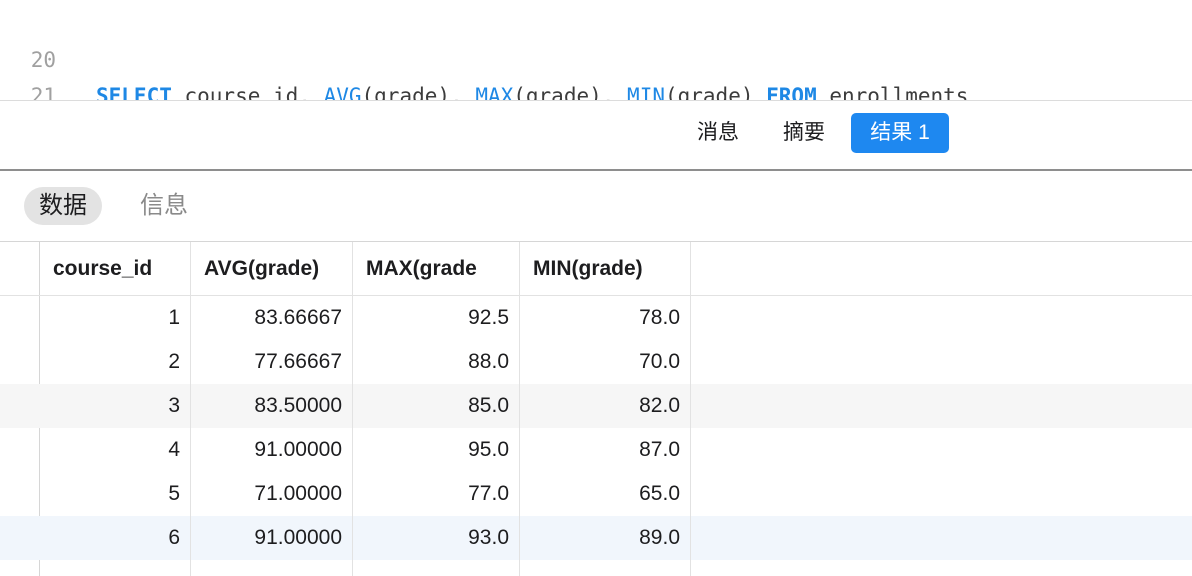 The image size is (1192, 576). Describe the element at coordinates (605, 538) in the screenshot. I see `cell-min-grade: 89.0` at that location.